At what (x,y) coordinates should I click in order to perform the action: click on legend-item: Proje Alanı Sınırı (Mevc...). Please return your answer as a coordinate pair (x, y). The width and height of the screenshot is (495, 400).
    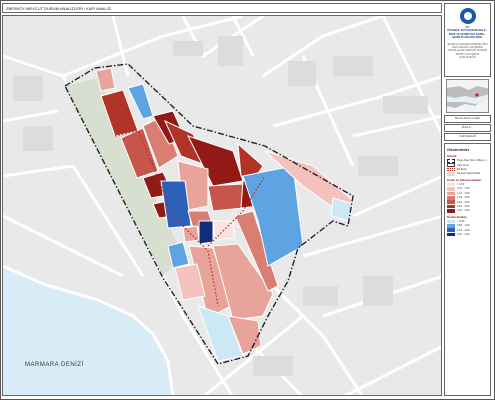
    Looking at the image, I should click on (467, 161).